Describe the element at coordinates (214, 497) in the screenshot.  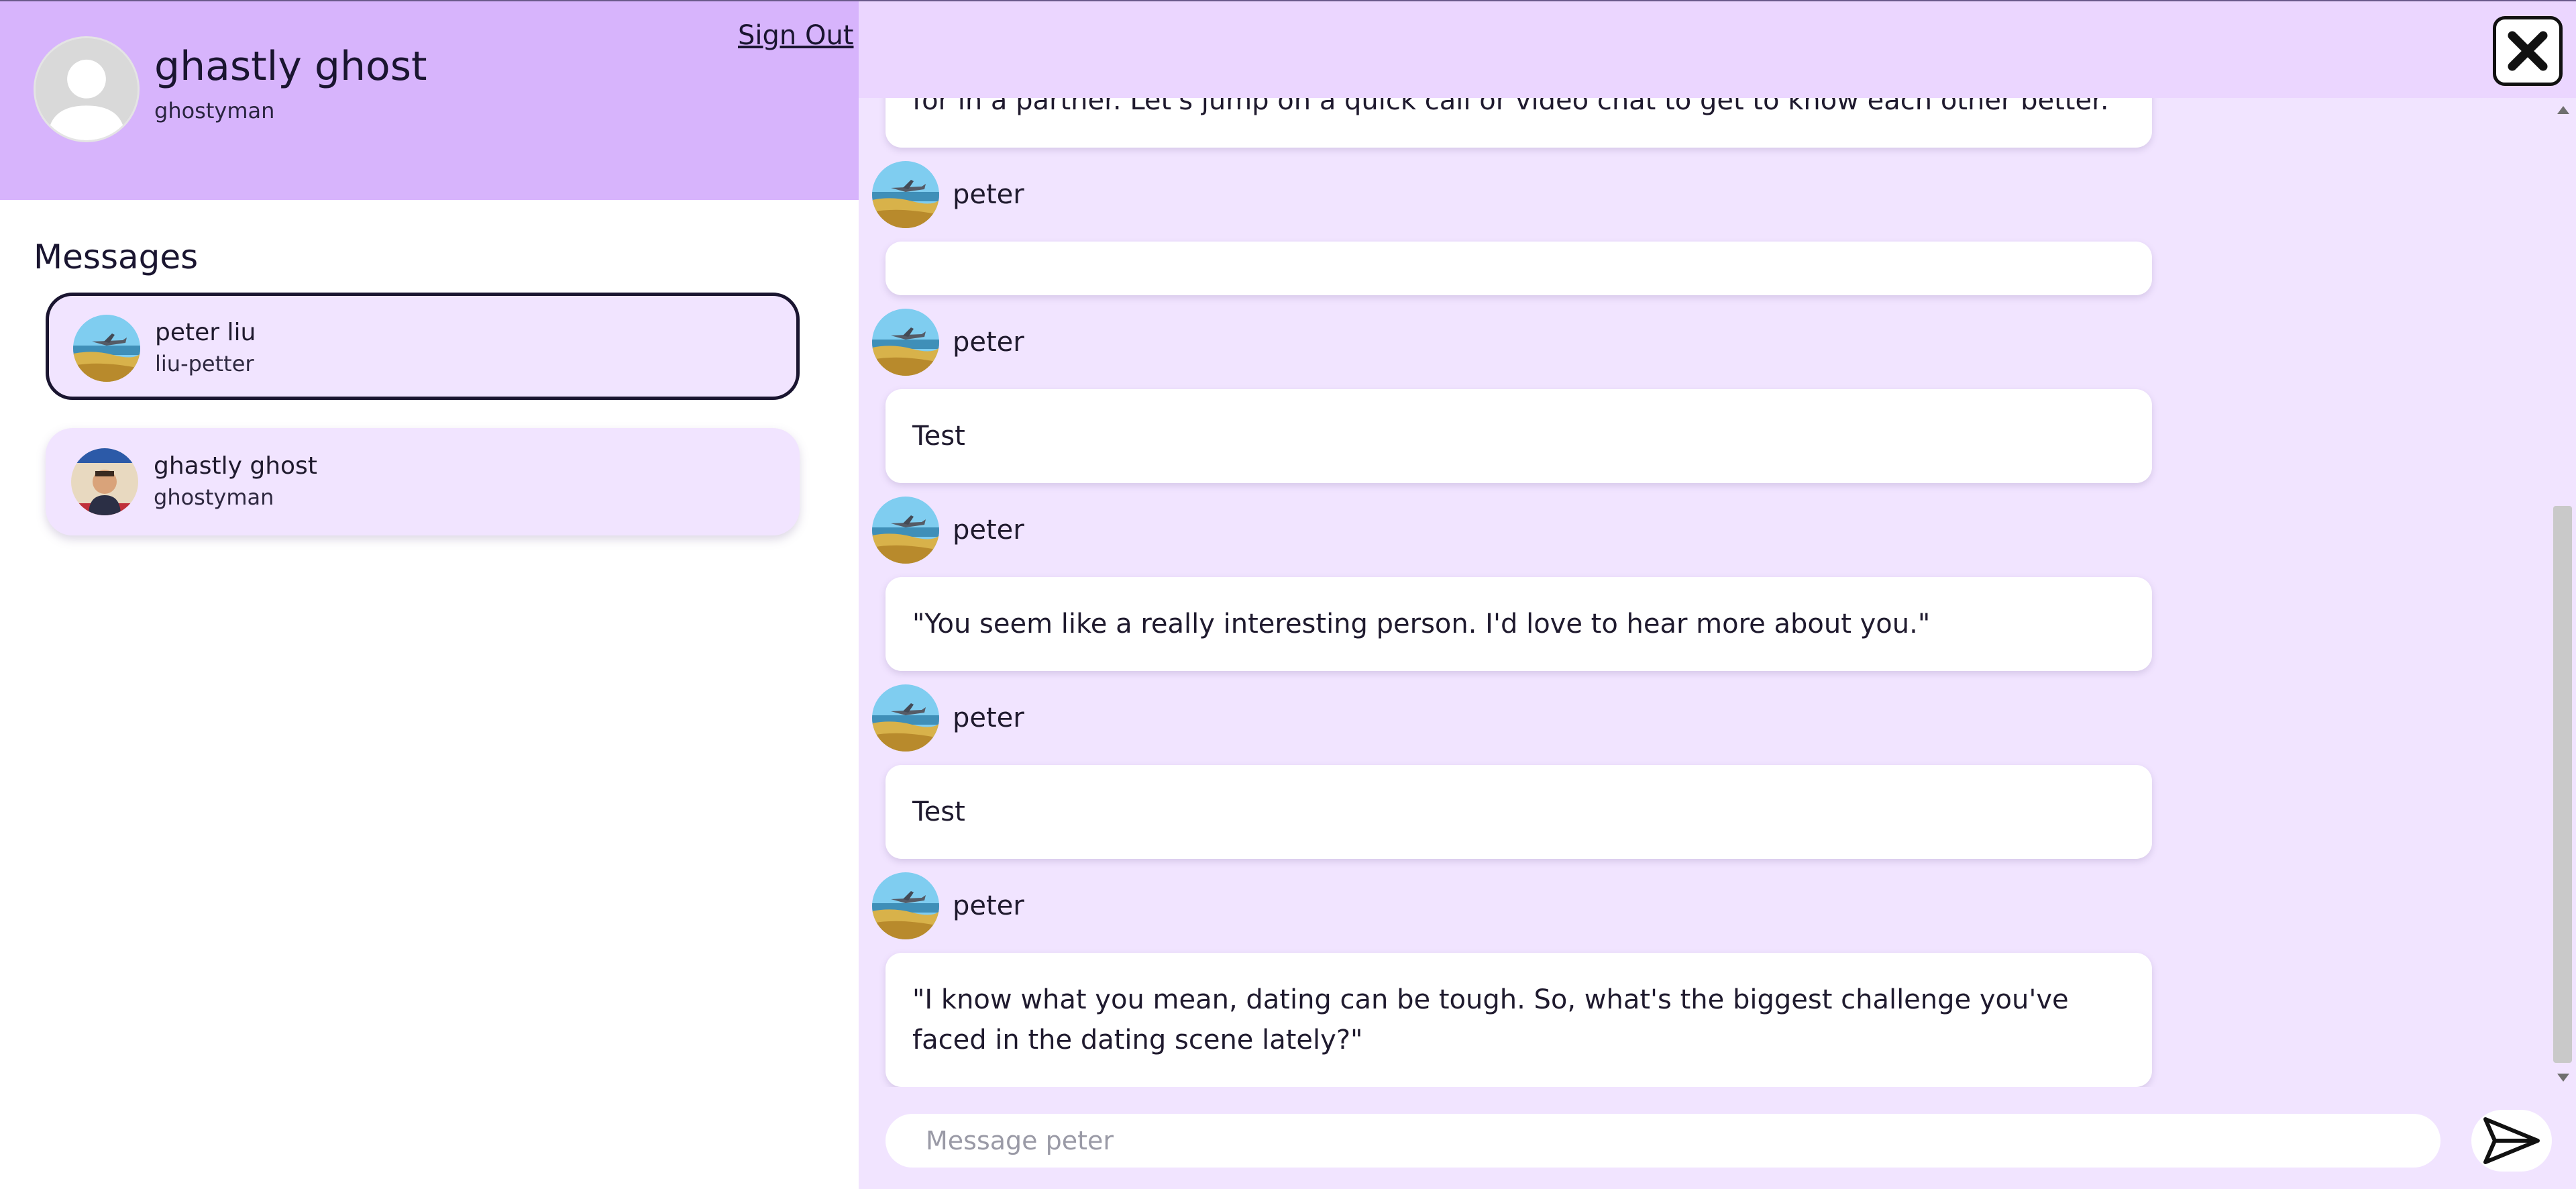
I see `conversation-username: ghostyman` at that location.